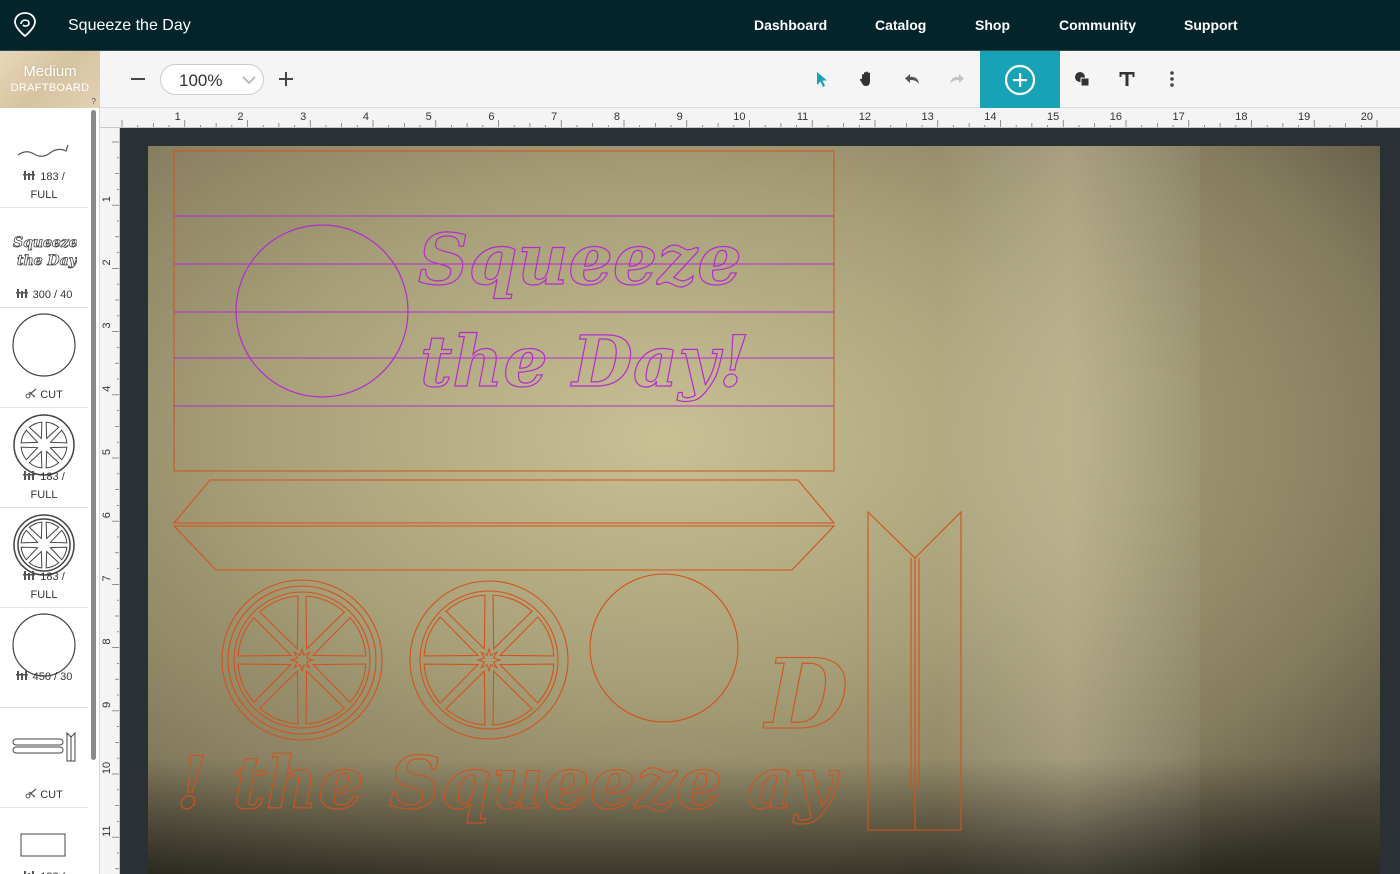  I want to click on select-tool-button, so click(822, 79).